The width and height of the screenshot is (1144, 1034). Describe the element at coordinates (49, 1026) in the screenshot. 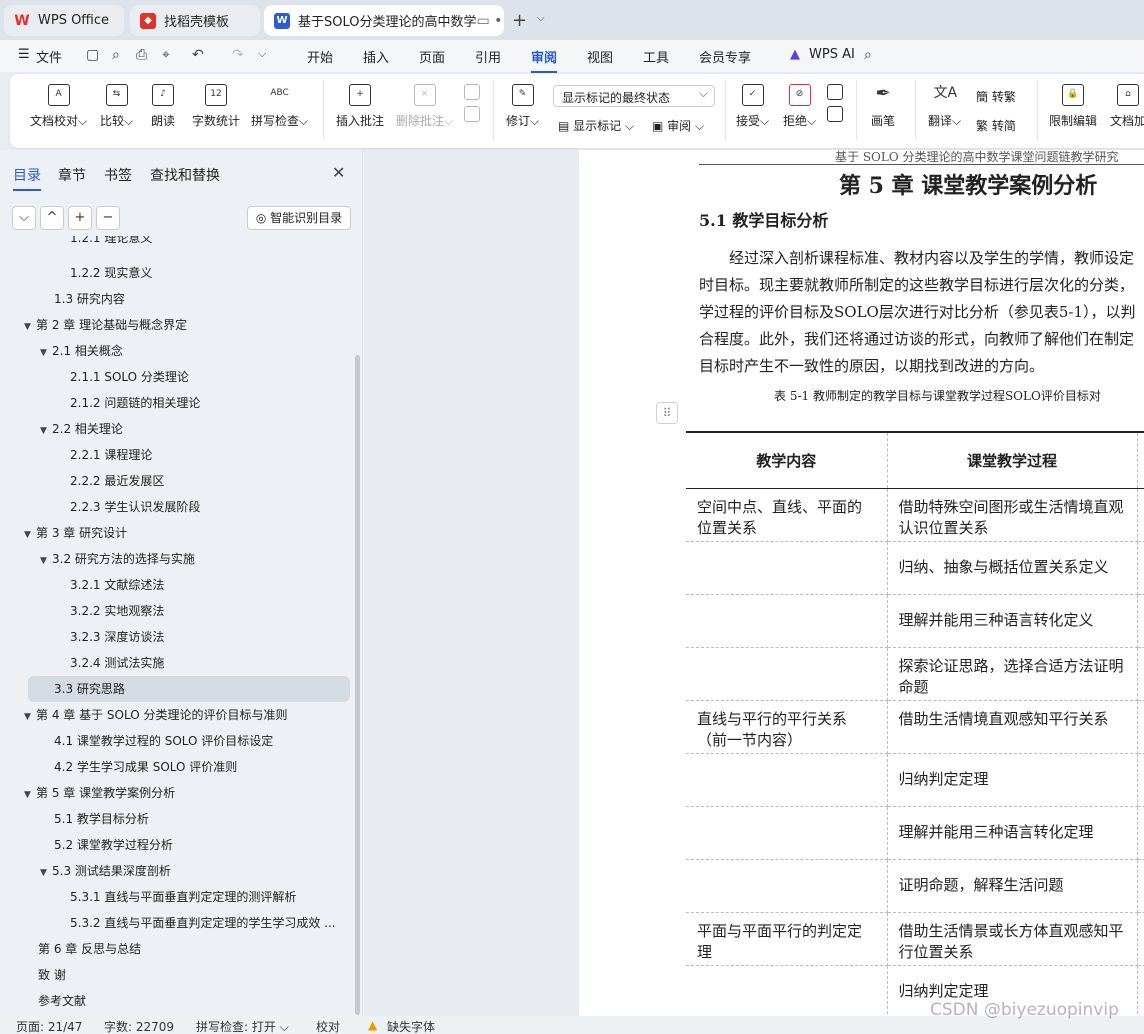

I see `page-indicator: 页面: 21/47` at that location.